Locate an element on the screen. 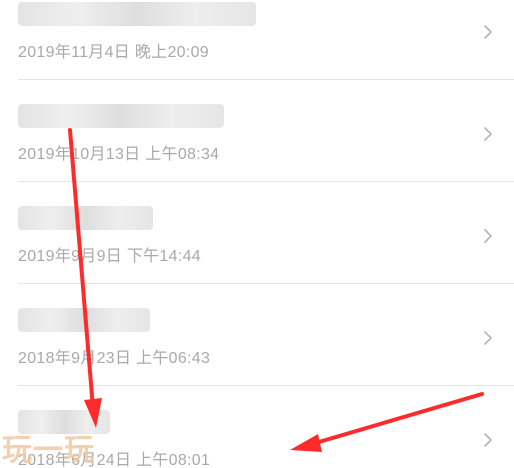 The height and width of the screenshot is (468, 514). watermark-logo: 玩一玩 is located at coordinates (48, 450).